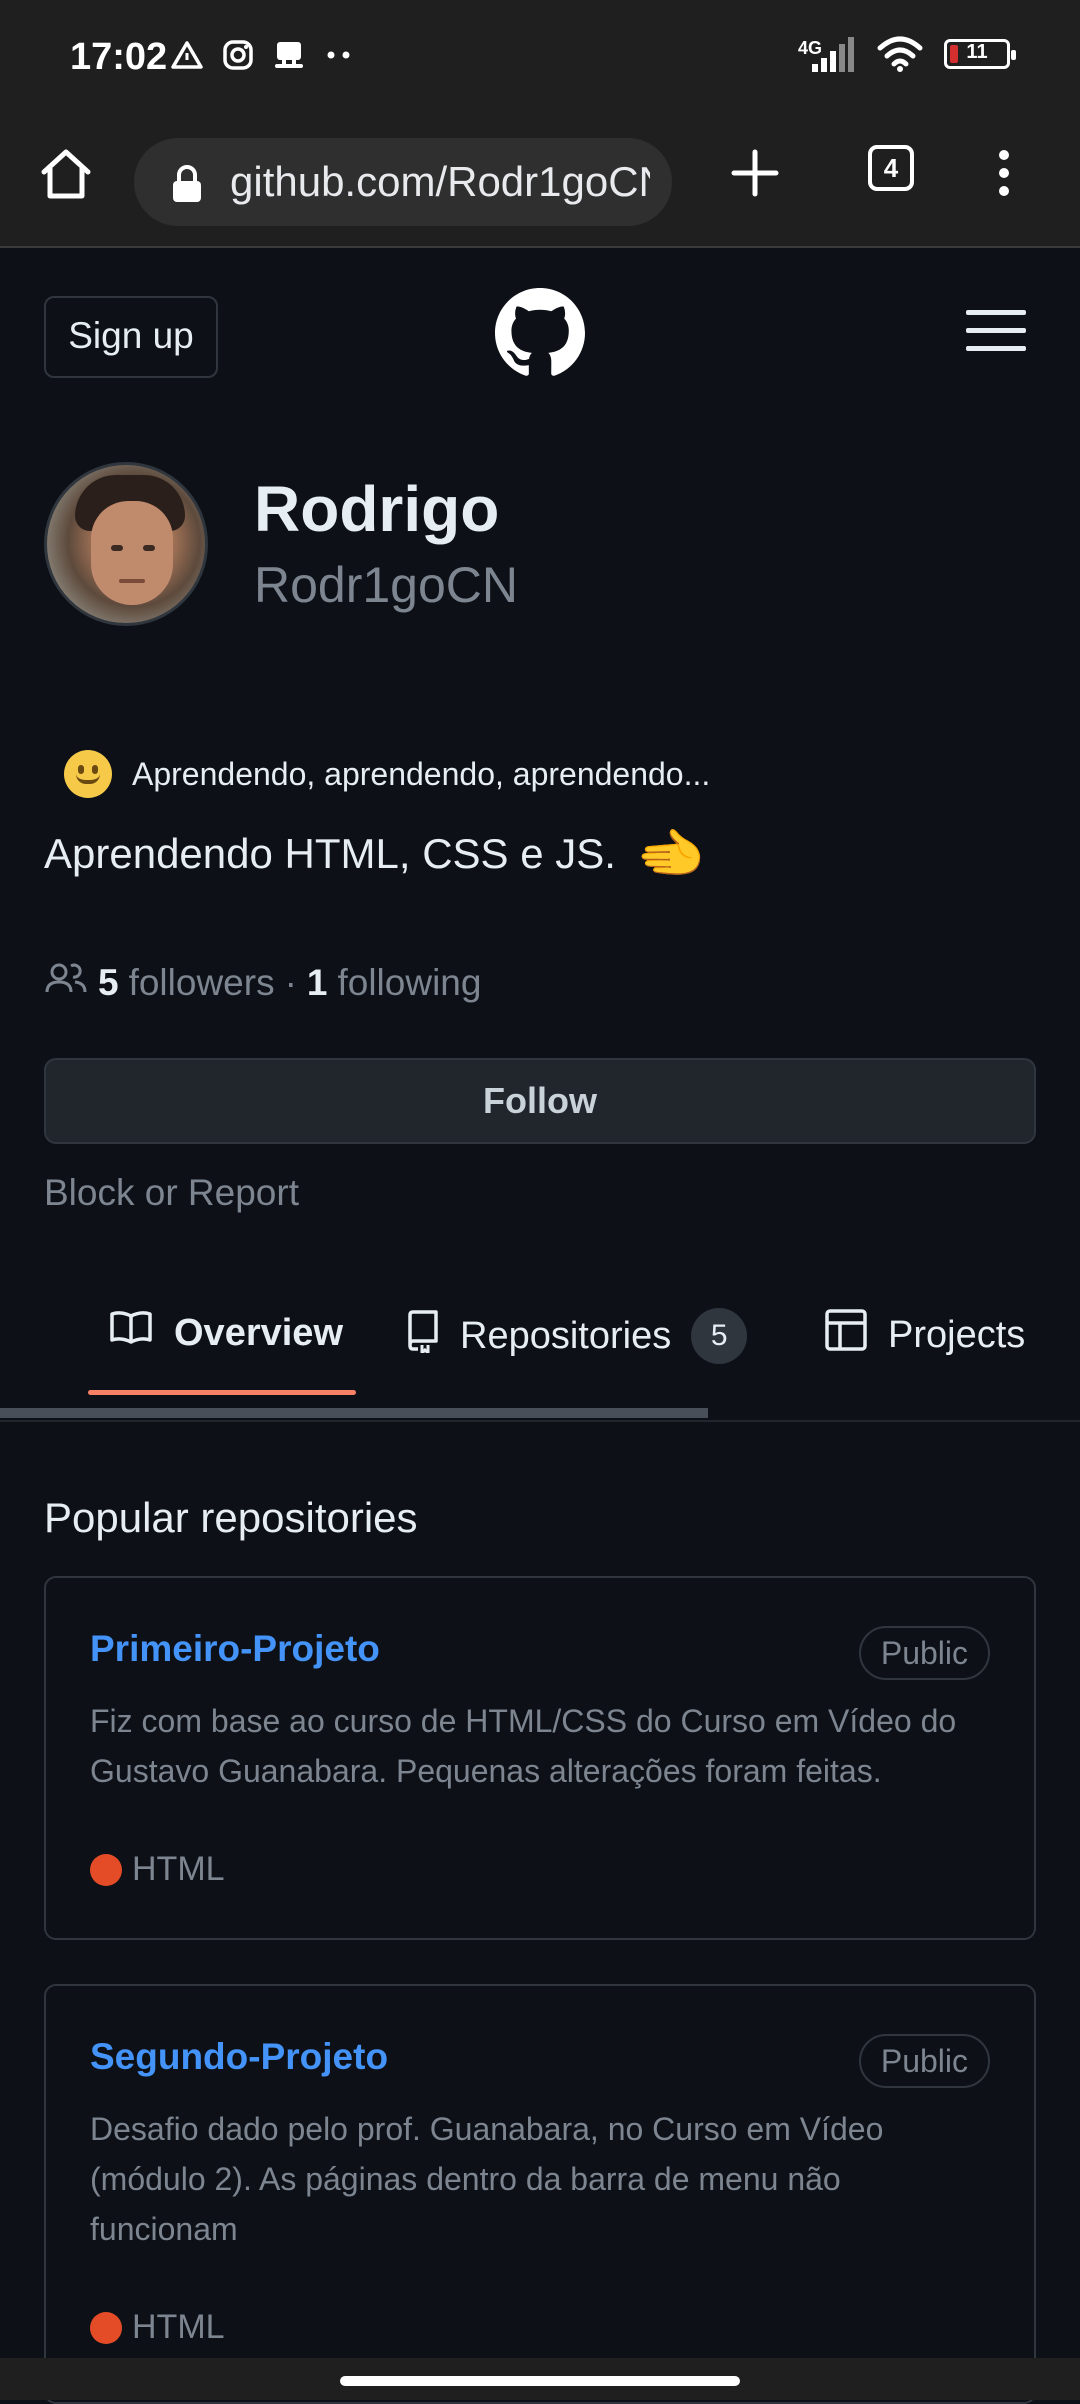  What do you see at coordinates (239, 2057) in the screenshot?
I see `repo-name-link: Segundo-Projeto` at bounding box center [239, 2057].